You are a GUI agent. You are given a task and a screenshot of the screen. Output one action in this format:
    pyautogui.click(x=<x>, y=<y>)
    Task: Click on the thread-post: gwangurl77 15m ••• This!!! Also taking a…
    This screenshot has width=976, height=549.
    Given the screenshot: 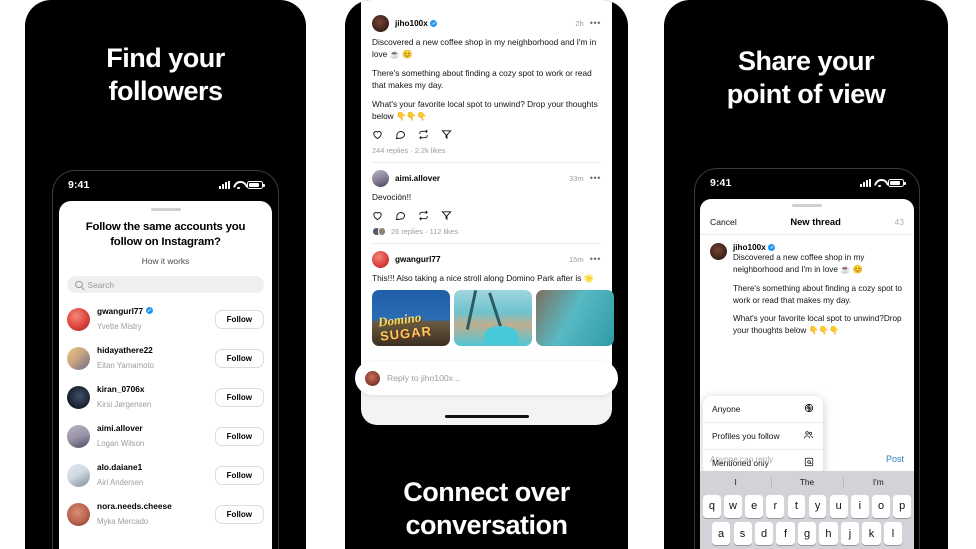 What is the action you would take?
    pyautogui.click(x=493, y=298)
    